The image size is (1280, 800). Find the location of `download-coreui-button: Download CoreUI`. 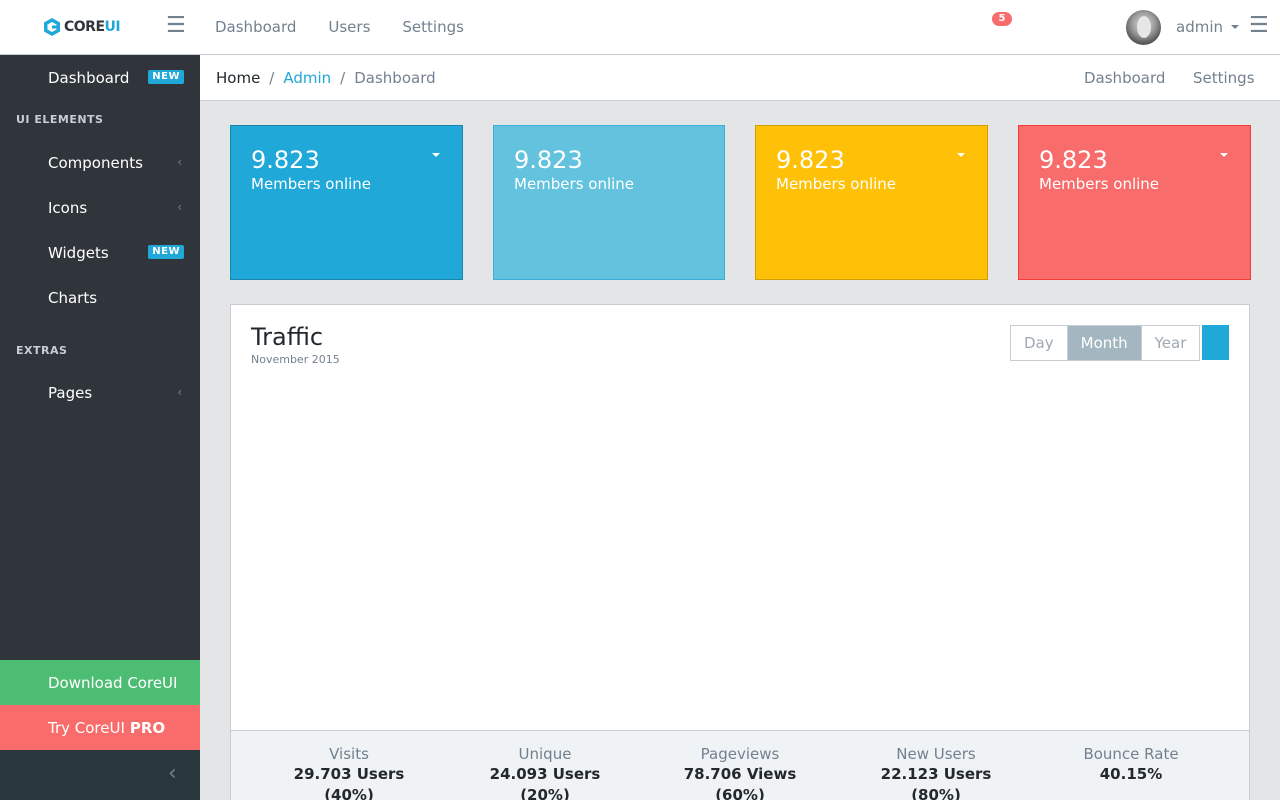

download-coreui-button: Download CoreUI is located at coordinates (100, 682).